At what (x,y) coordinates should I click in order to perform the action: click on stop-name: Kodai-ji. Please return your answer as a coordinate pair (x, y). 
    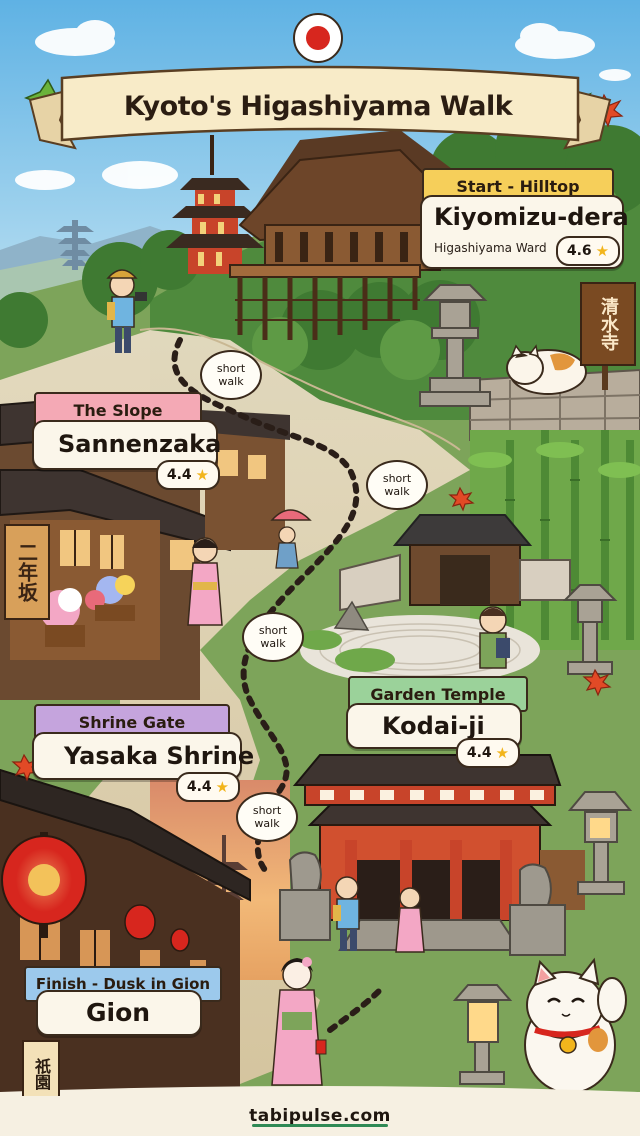
    Looking at the image, I should click on (433, 726).